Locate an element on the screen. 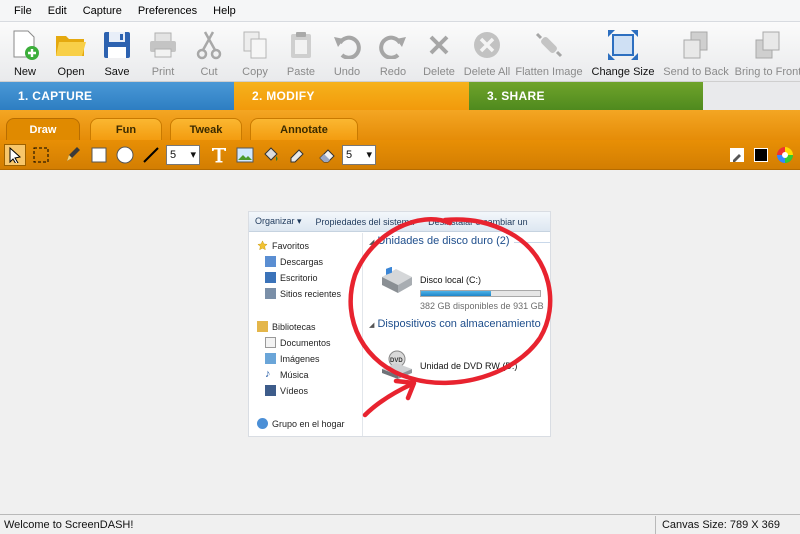 The width and height of the screenshot is (800, 534). print-button: Print is located at coordinates (163, 52).